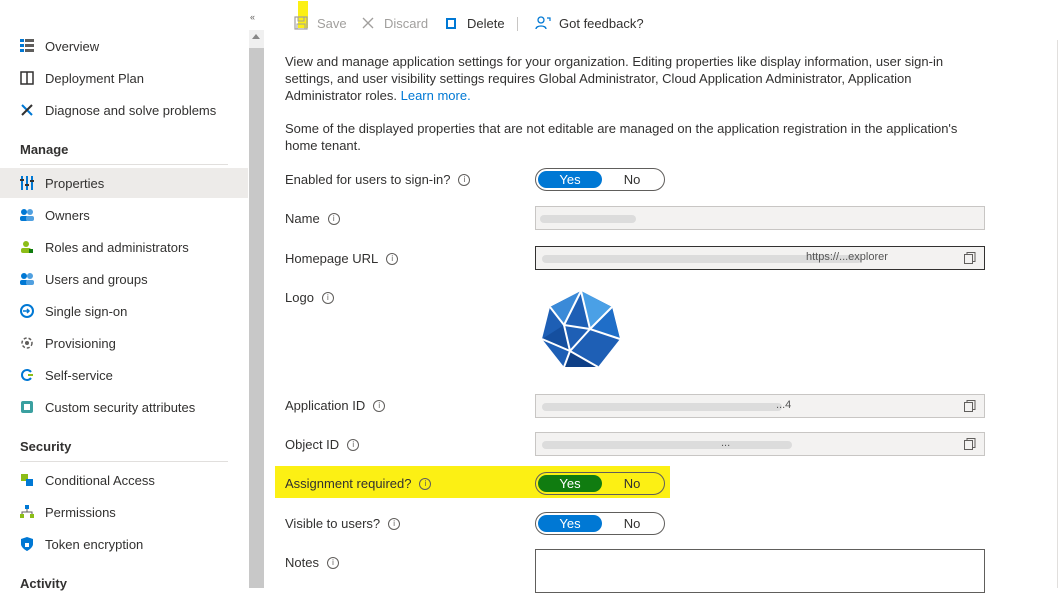 The width and height of the screenshot is (1058, 593). I want to click on visible-toggle: Yes No, so click(600, 523).